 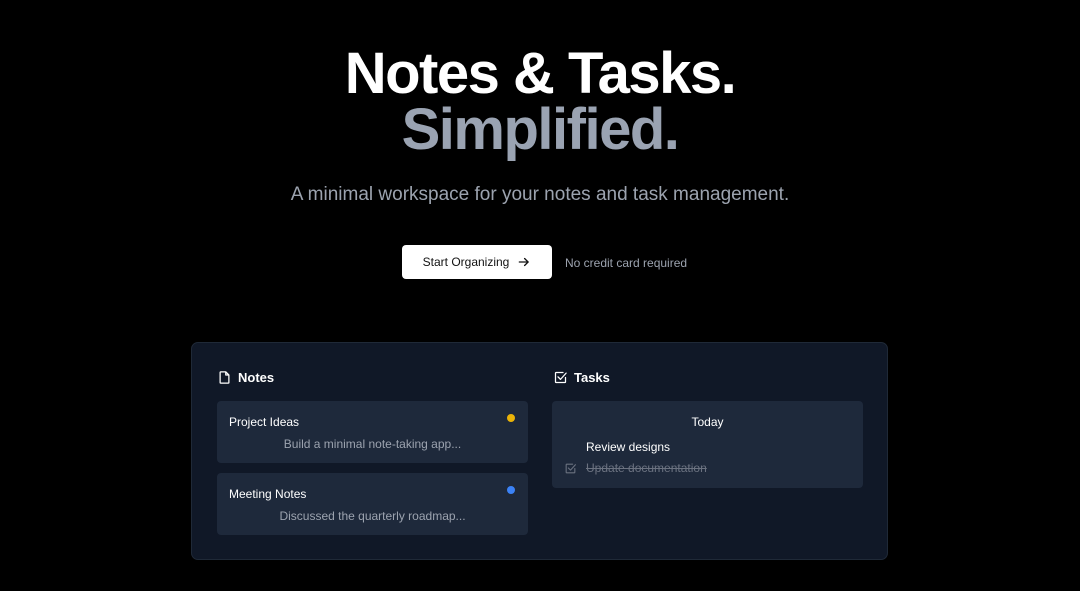 What do you see at coordinates (524, 262) in the screenshot?
I see `arrow-right-icon` at bounding box center [524, 262].